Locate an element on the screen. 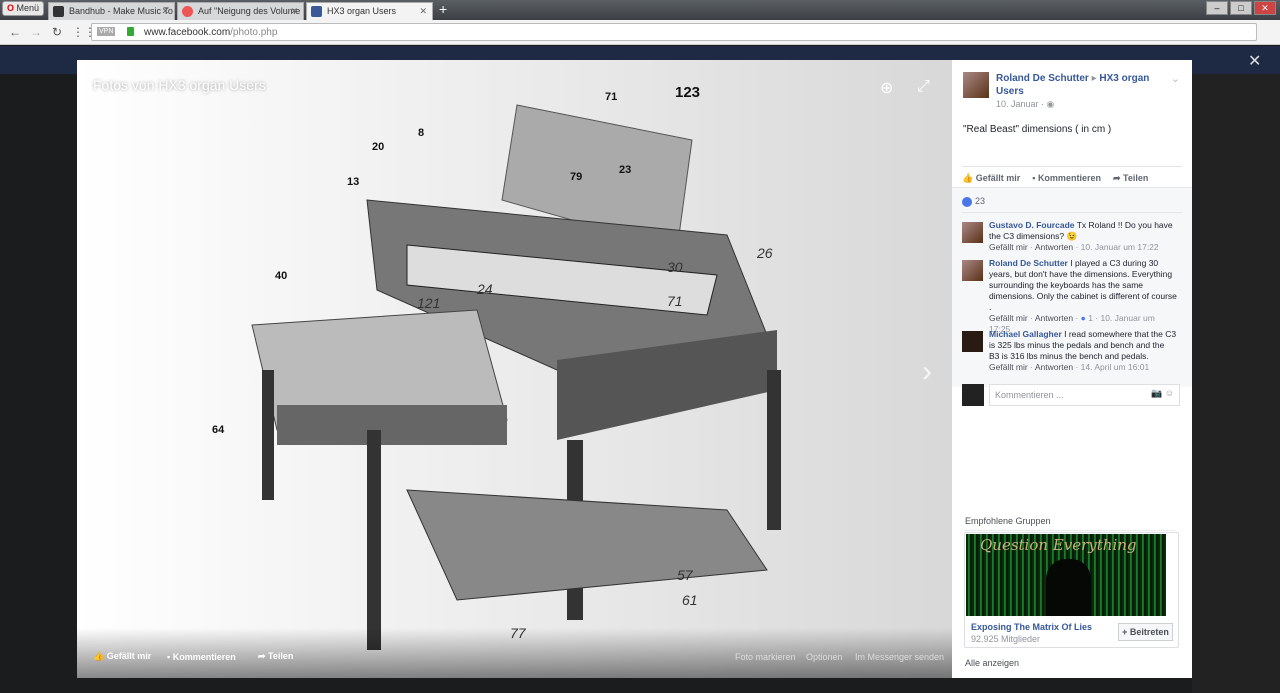 The image size is (1280, 693). zoom-in-icon: ⊕ is located at coordinates (886, 88).